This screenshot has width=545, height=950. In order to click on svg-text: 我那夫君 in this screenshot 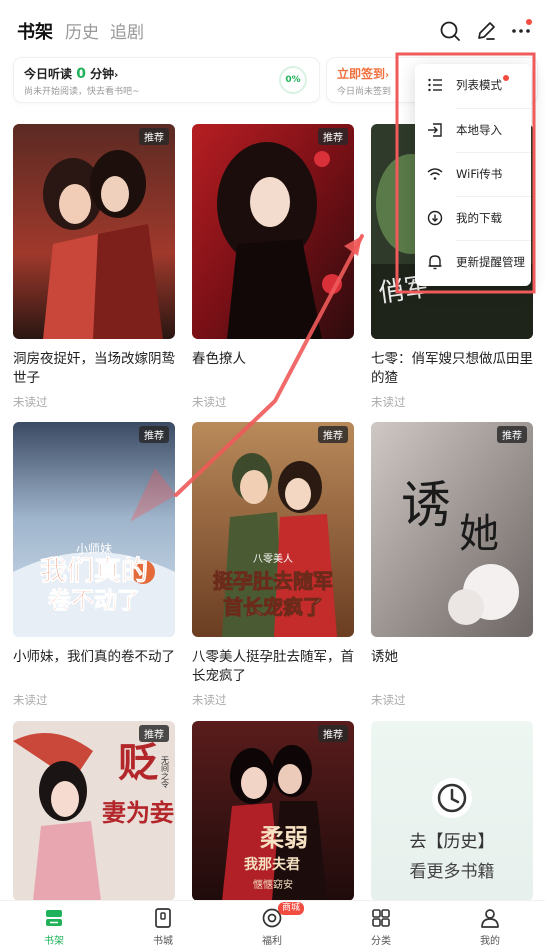, I will do `click(272, 864)`.